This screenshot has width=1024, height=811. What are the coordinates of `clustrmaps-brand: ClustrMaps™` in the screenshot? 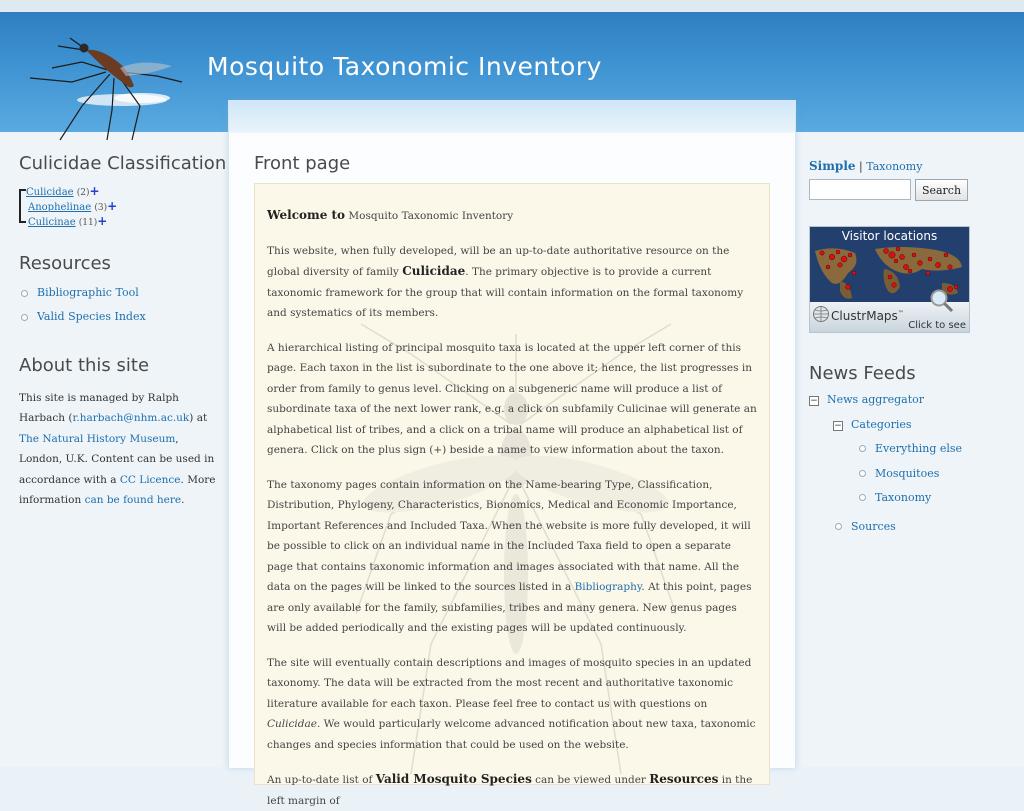 It's located at (867, 316).